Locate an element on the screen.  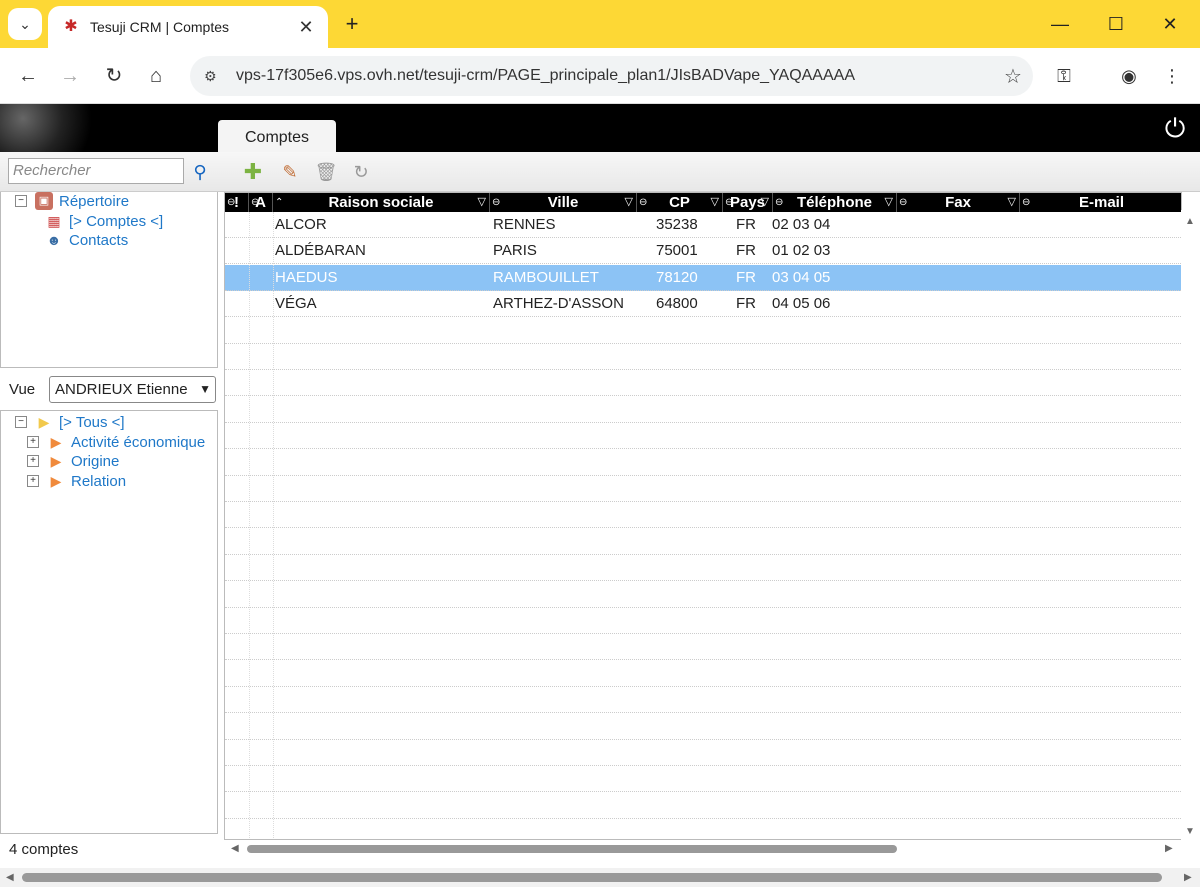
table-cell-raison: VÉGA is located at coordinates (296, 304).